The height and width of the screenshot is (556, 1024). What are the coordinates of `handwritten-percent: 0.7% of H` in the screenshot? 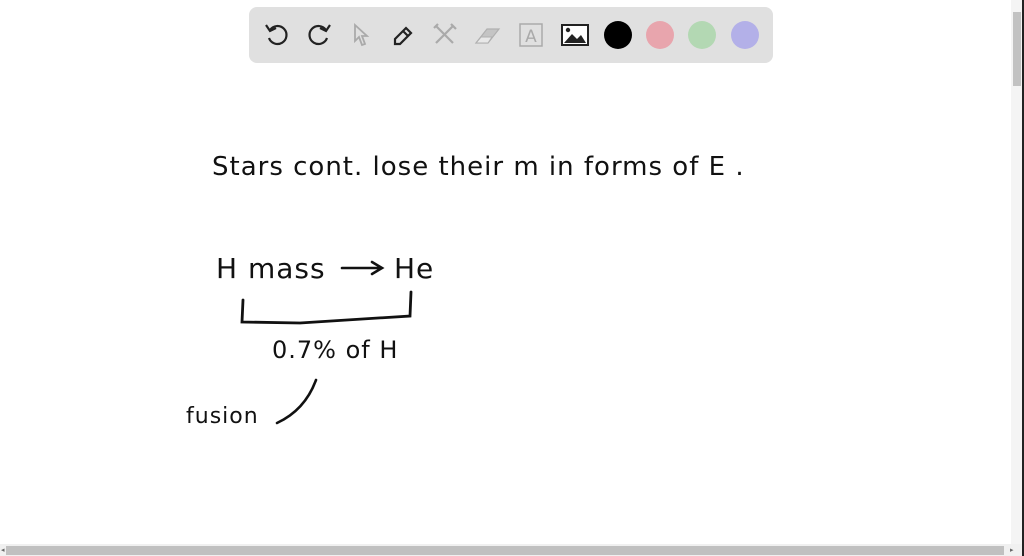 It's located at (335, 350).